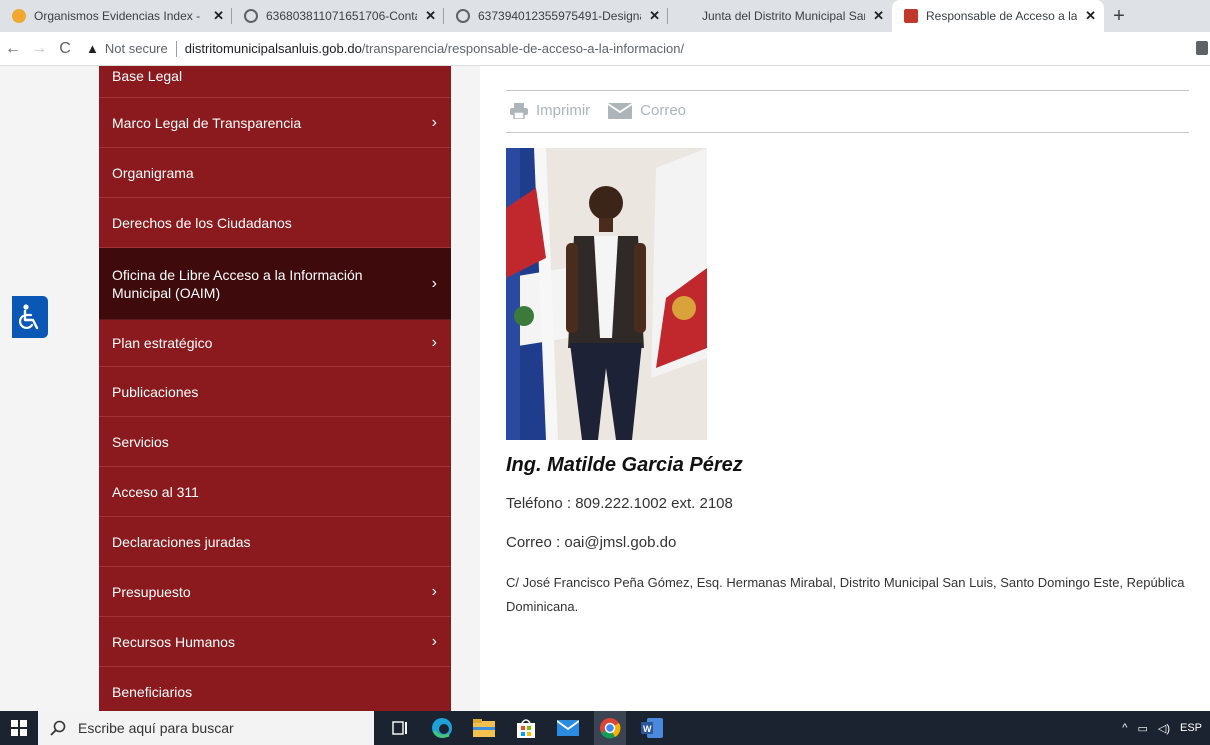  What do you see at coordinates (563, 110) in the screenshot?
I see `print-link: Imprimir` at bounding box center [563, 110].